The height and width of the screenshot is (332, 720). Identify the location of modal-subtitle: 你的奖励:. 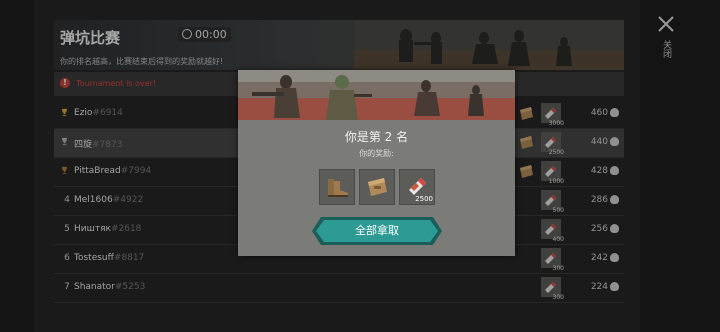
(376, 153).